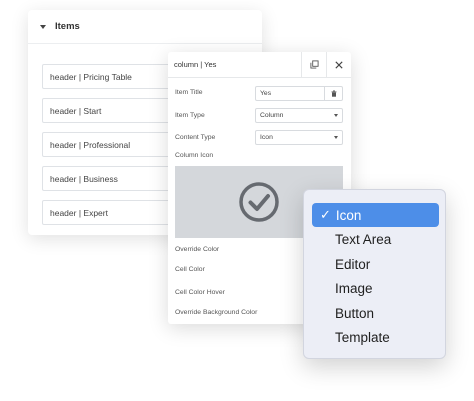  What do you see at coordinates (354, 288) in the screenshot?
I see `menu-item-label: Image` at bounding box center [354, 288].